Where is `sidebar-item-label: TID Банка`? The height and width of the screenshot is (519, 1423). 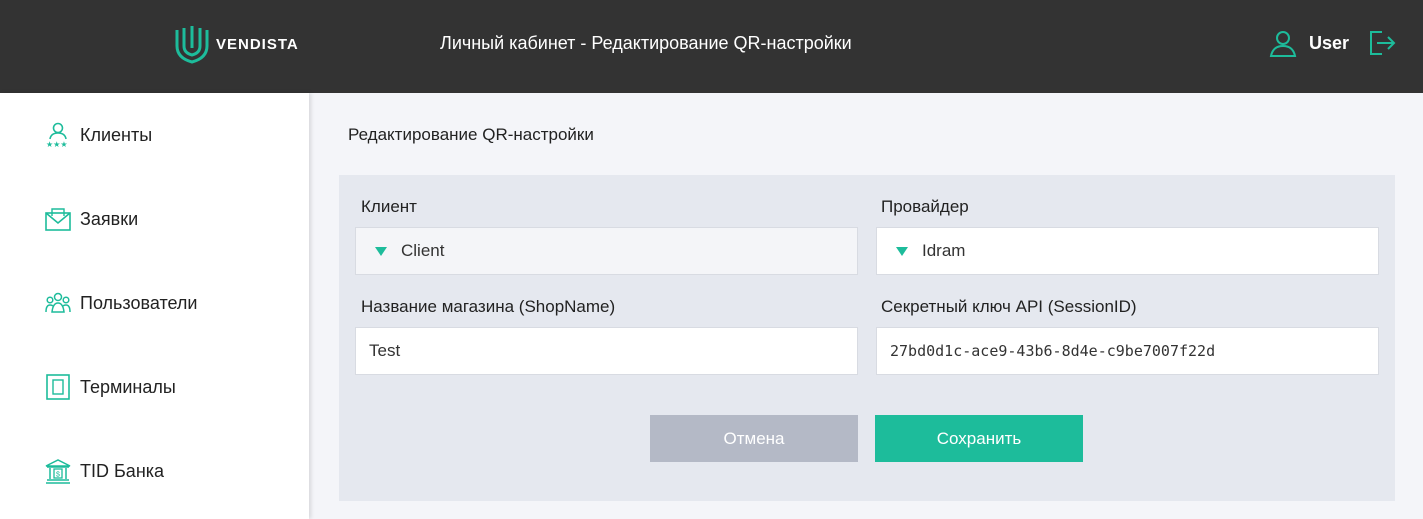 sidebar-item-label: TID Банка is located at coordinates (122, 471).